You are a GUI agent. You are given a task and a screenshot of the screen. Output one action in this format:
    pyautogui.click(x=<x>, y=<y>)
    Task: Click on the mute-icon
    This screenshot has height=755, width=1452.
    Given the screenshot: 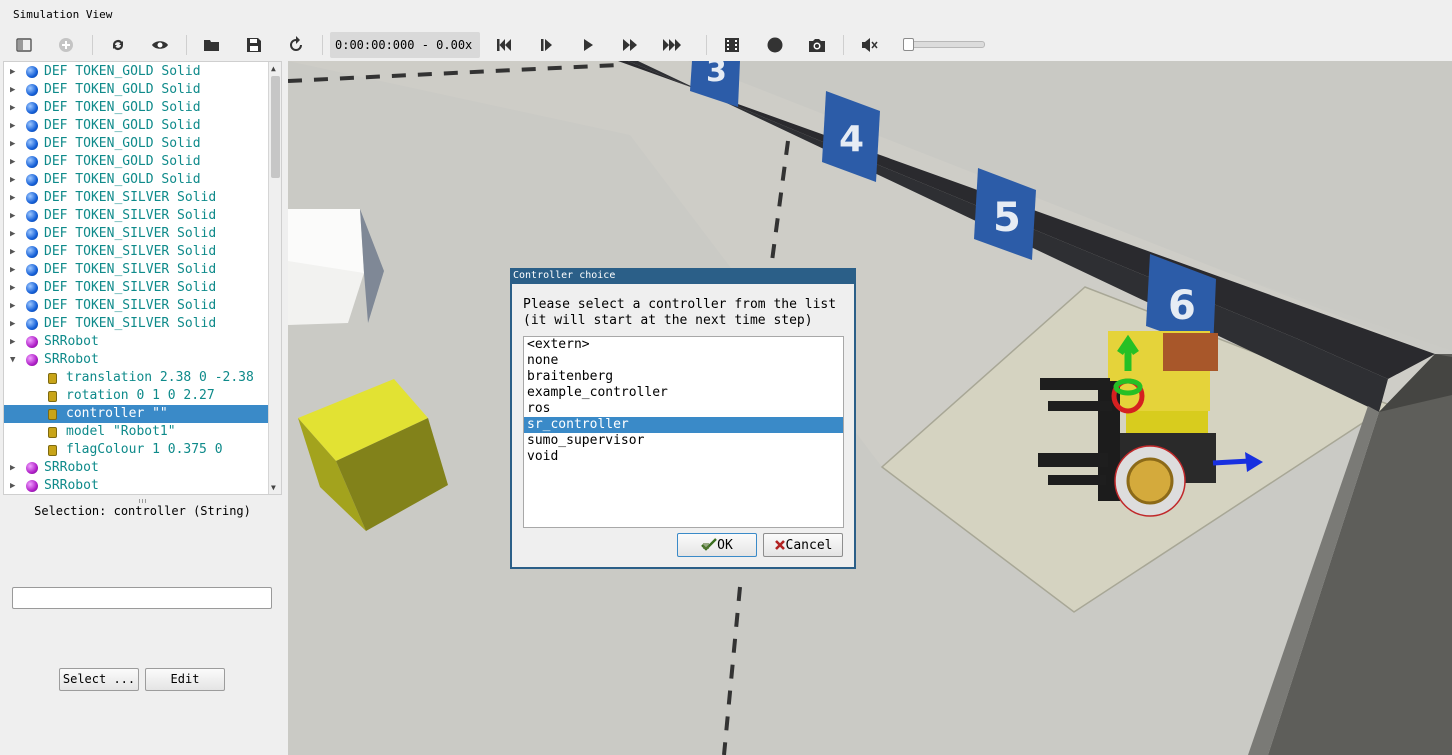 What is the action you would take?
    pyautogui.click(x=869, y=45)
    